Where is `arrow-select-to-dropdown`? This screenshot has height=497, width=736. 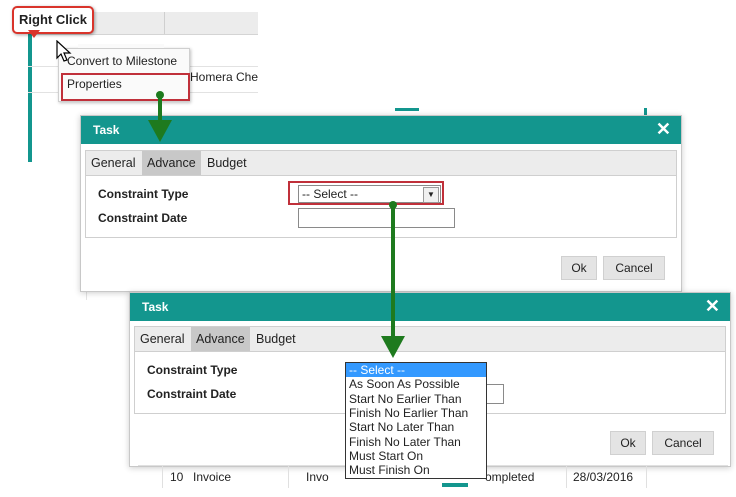
arrow-select-to-dropdown is located at coordinates (393, 279).